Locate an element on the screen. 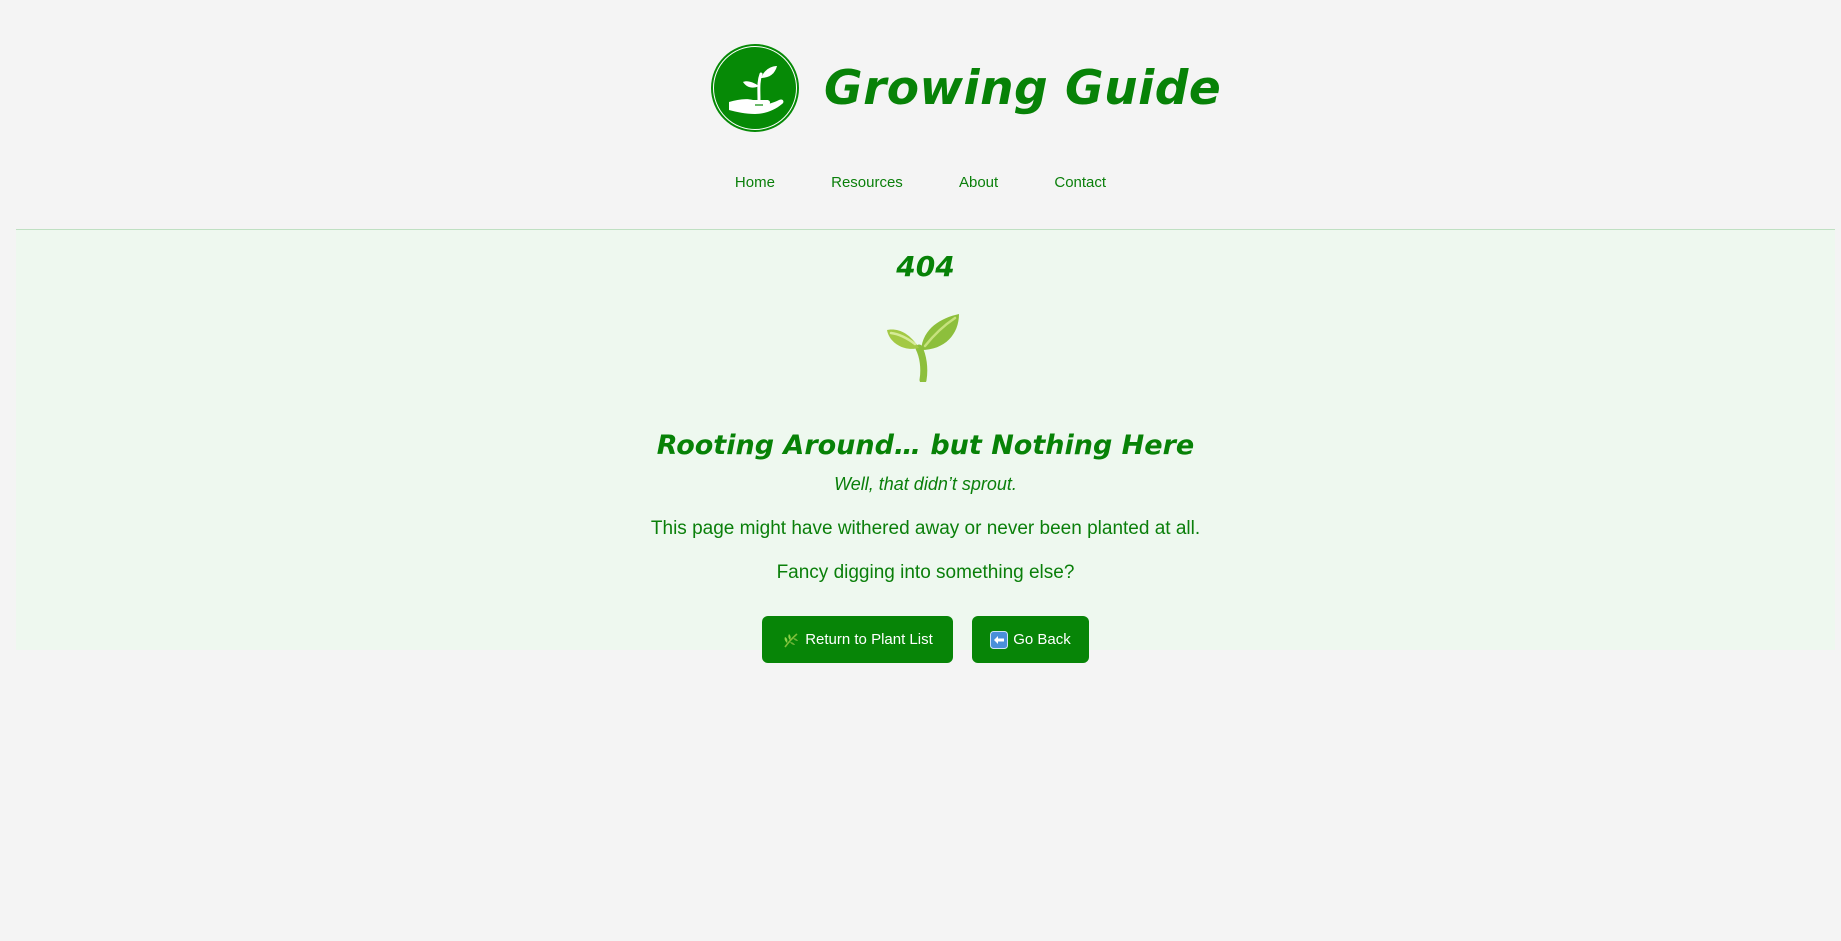  brand: Growing Guide is located at coordinates (966, 88).